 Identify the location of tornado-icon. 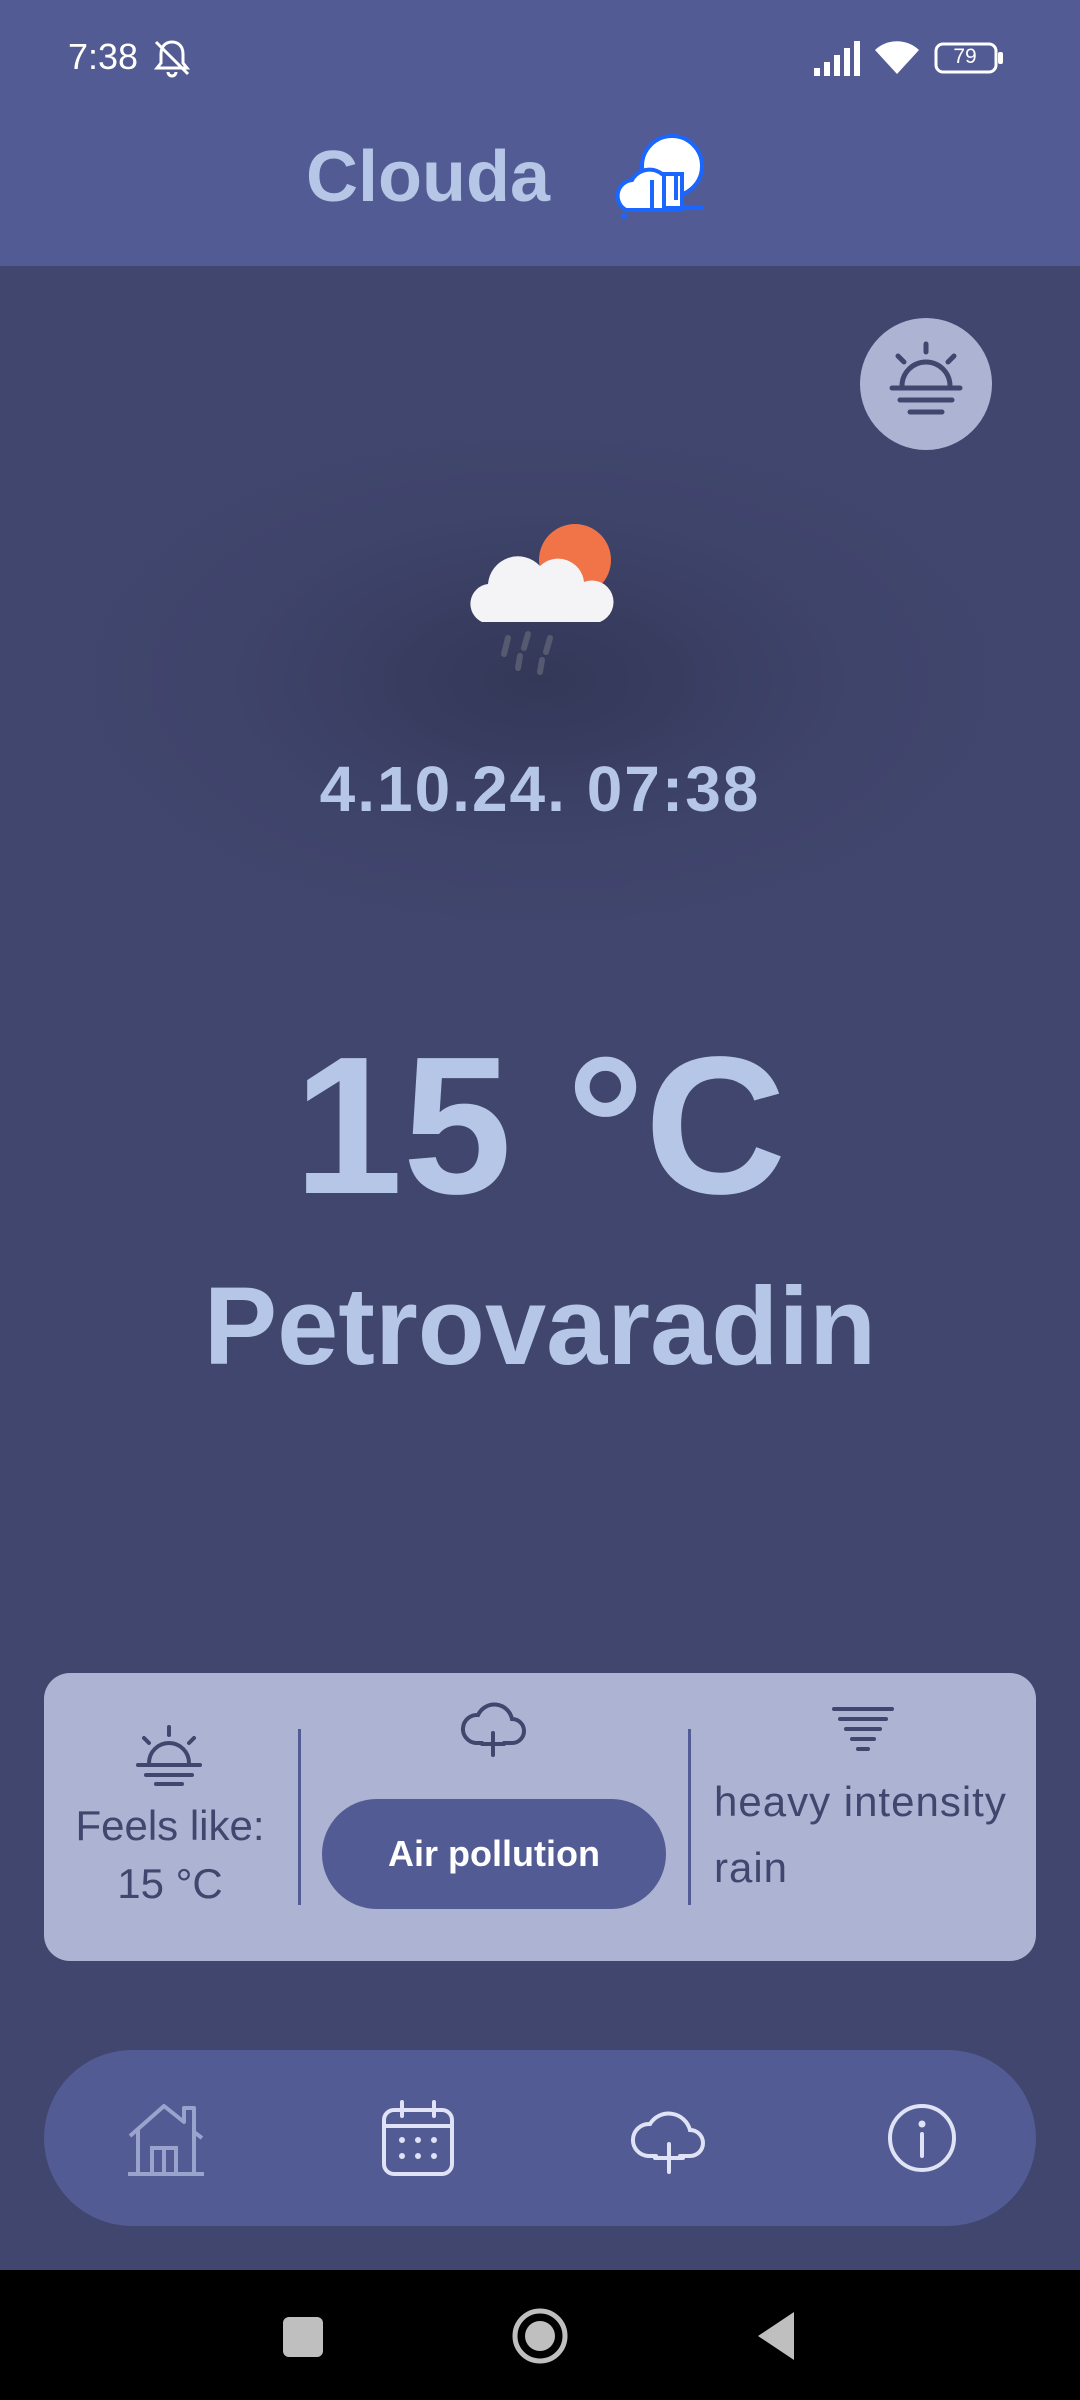
(863, 1729).